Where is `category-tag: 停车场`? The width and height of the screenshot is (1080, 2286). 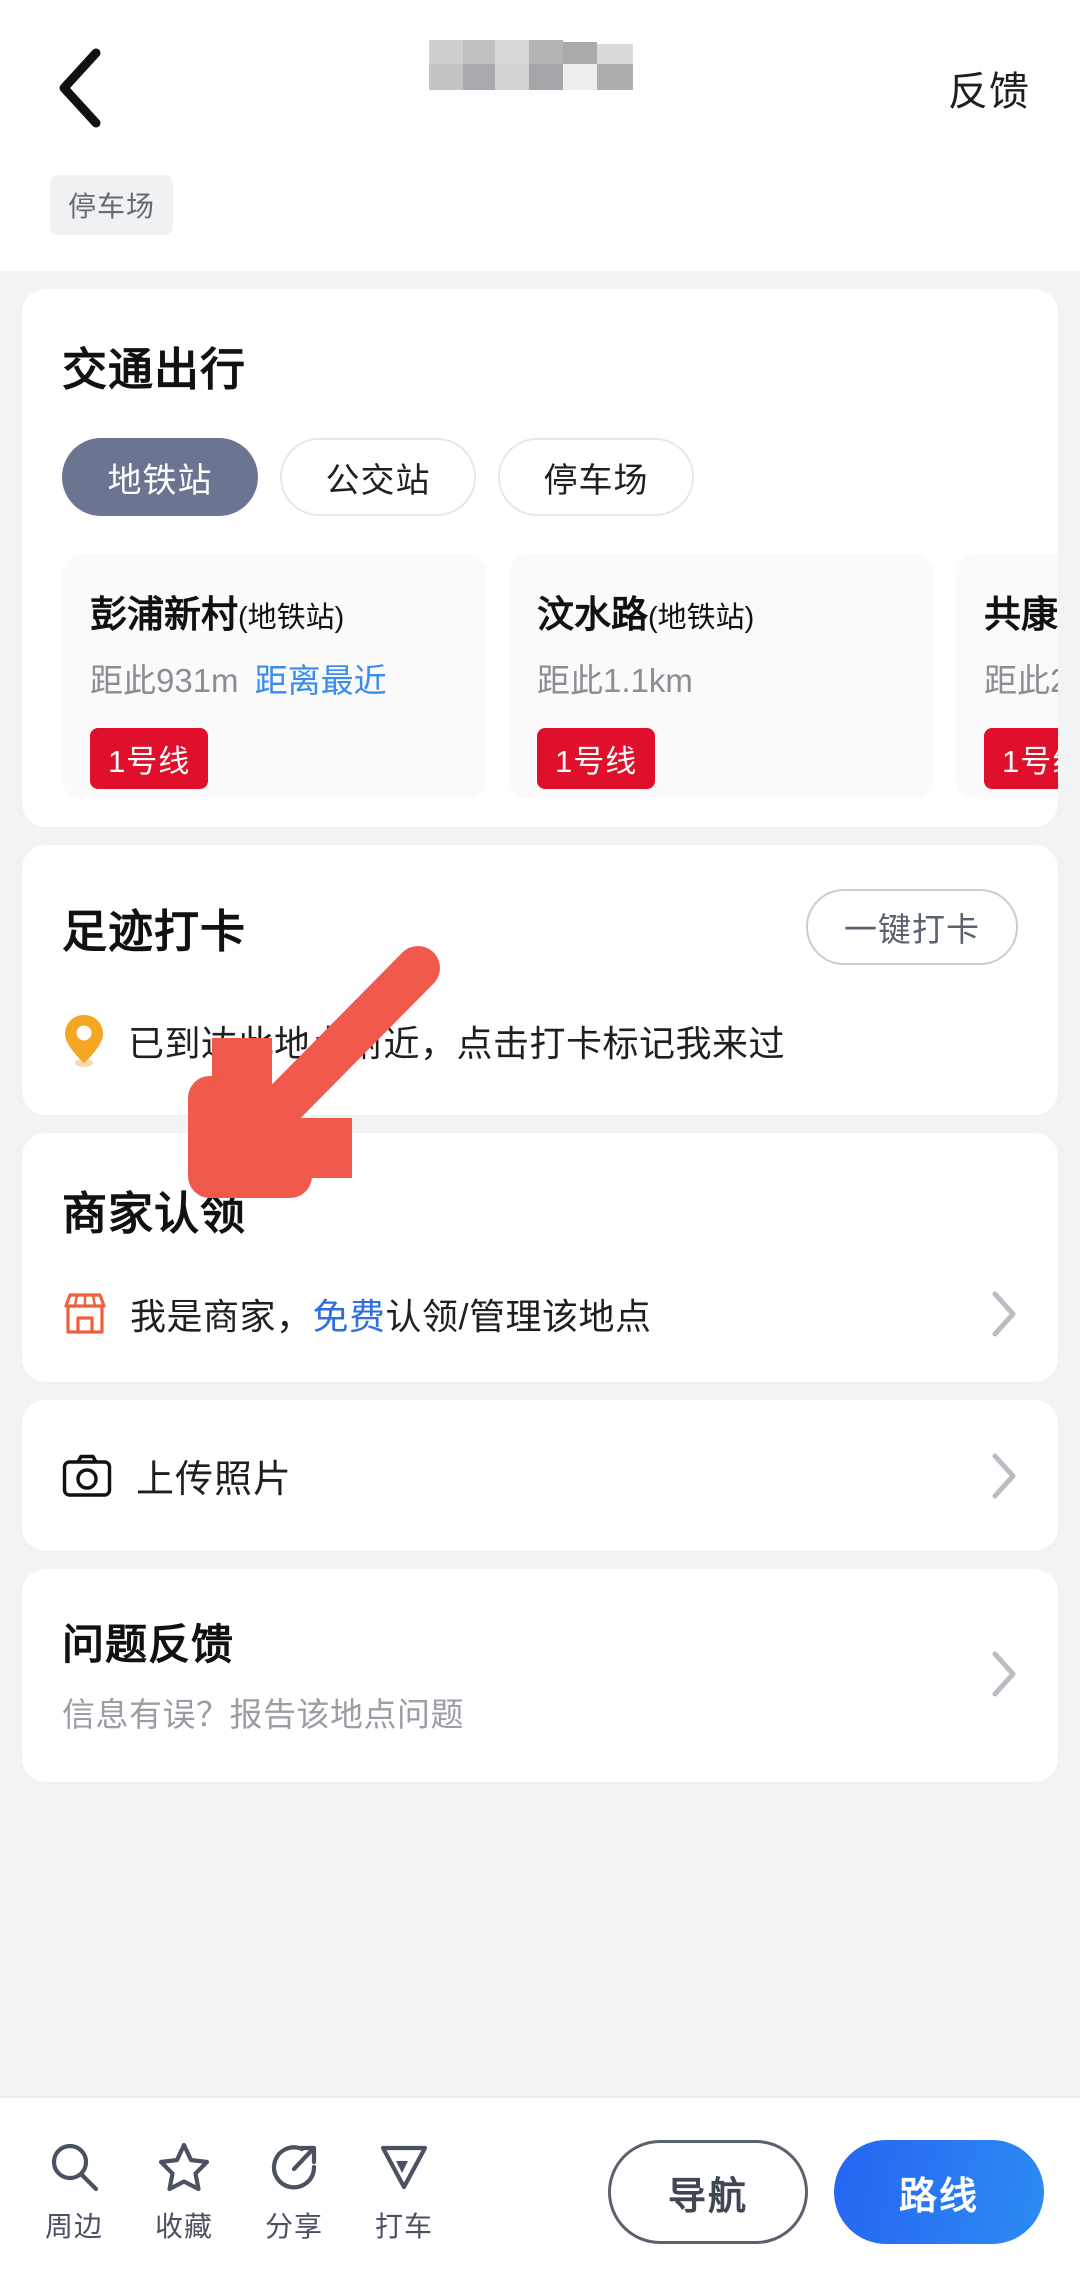
category-tag: 停车场 is located at coordinates (112, 205).